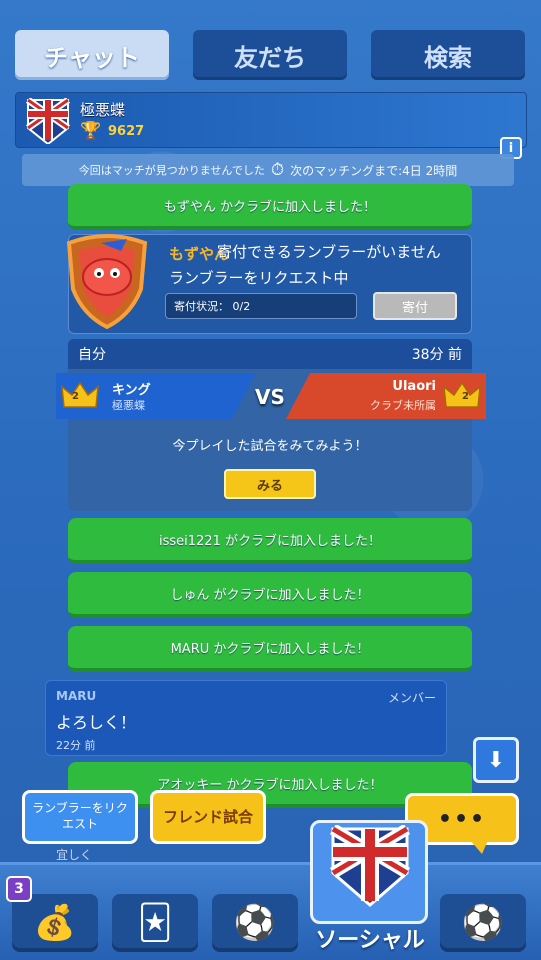  Describe the element at coordinates (80, 817) in the screenshot. I see `request-rumbler-button: ランブラーをリクエスト` at that location.